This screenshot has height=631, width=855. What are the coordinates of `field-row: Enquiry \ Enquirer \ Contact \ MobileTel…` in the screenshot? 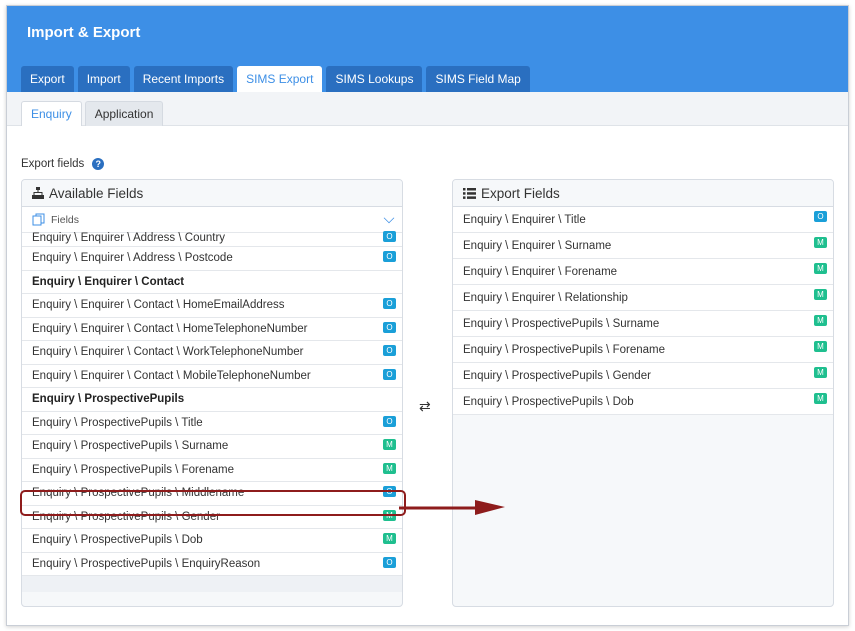 It's located at (212, 376).